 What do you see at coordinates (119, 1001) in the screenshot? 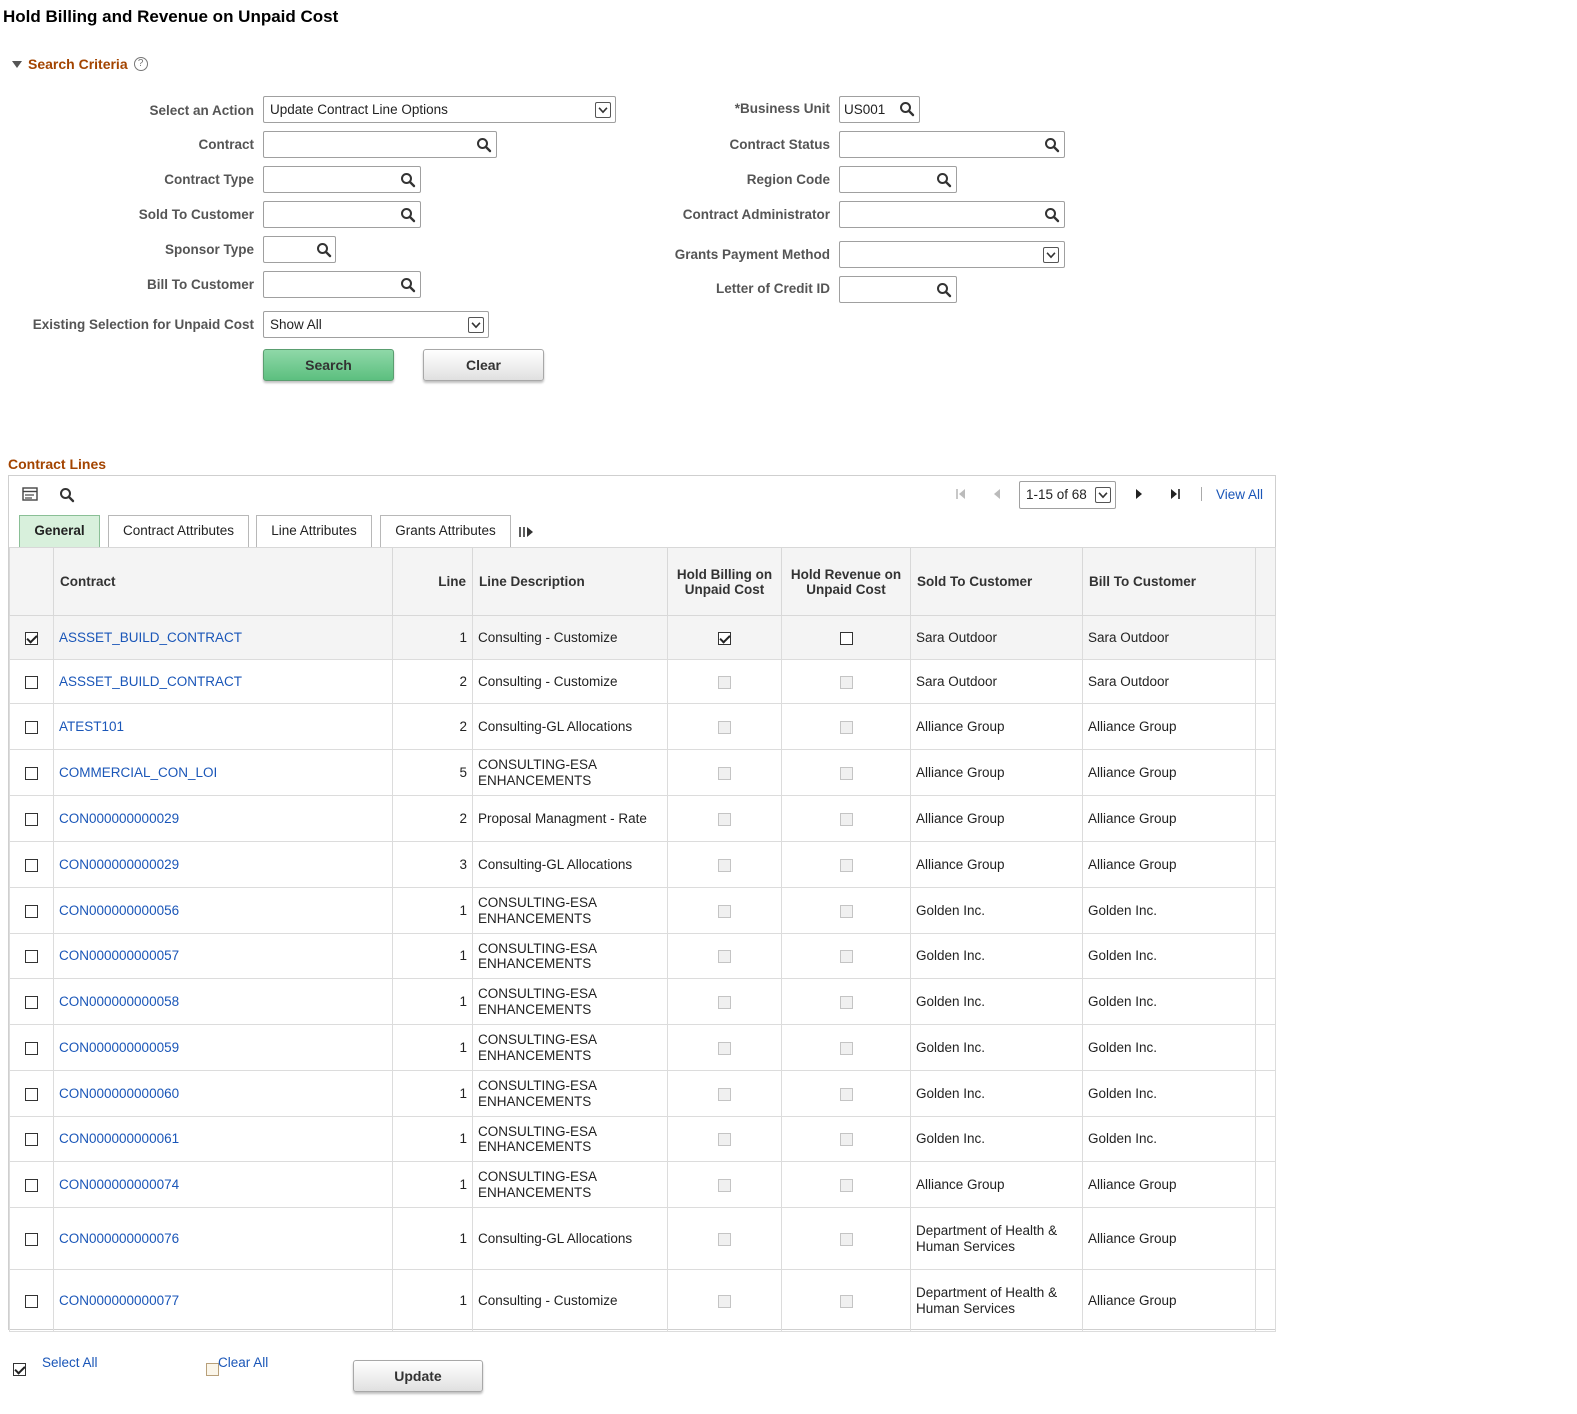
I see `contract-link: CON000000000058` at bounding box center [119, 1001].